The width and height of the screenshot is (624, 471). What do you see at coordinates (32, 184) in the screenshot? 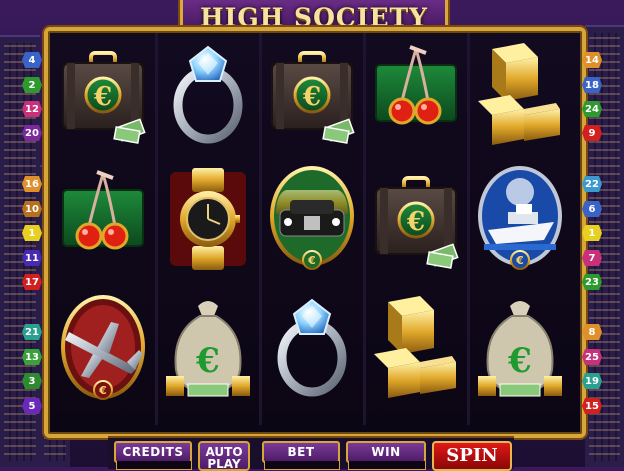
I see `payline-marker-left: 16` at bounding box center [32, 184].